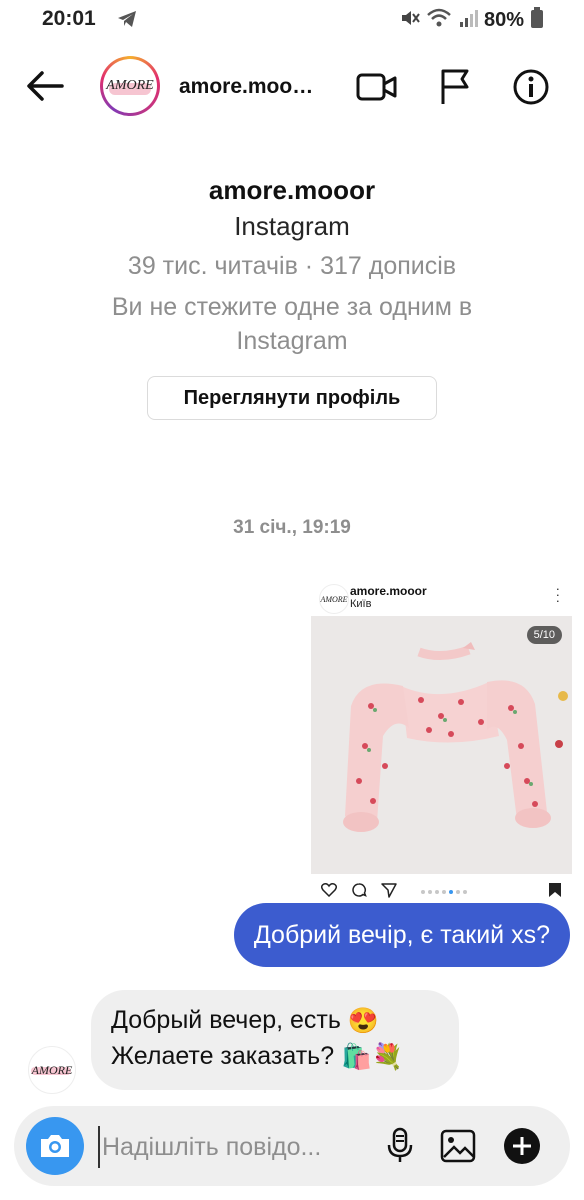 Image resolution: width=584 pixels, height=1200 pixels. I want to click on post-actions, so click(441, 890).